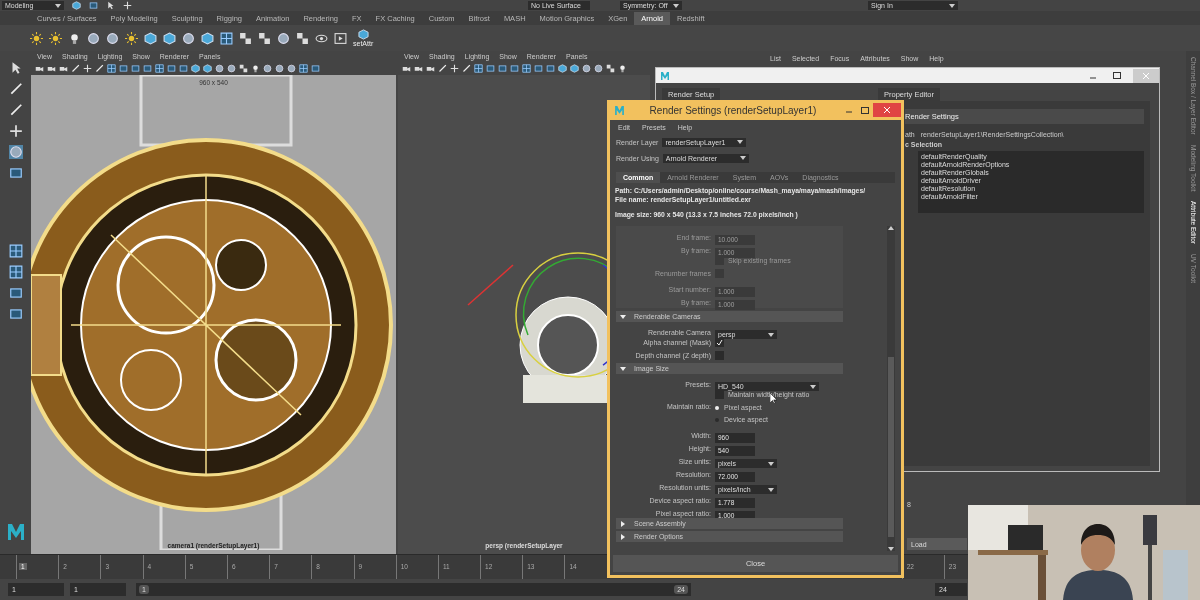 The height and width of the screenshot is (600, 1200). Describe the element at coordinates (891, 228) in the screenshot. I see `scroll-up-icon` at that location.